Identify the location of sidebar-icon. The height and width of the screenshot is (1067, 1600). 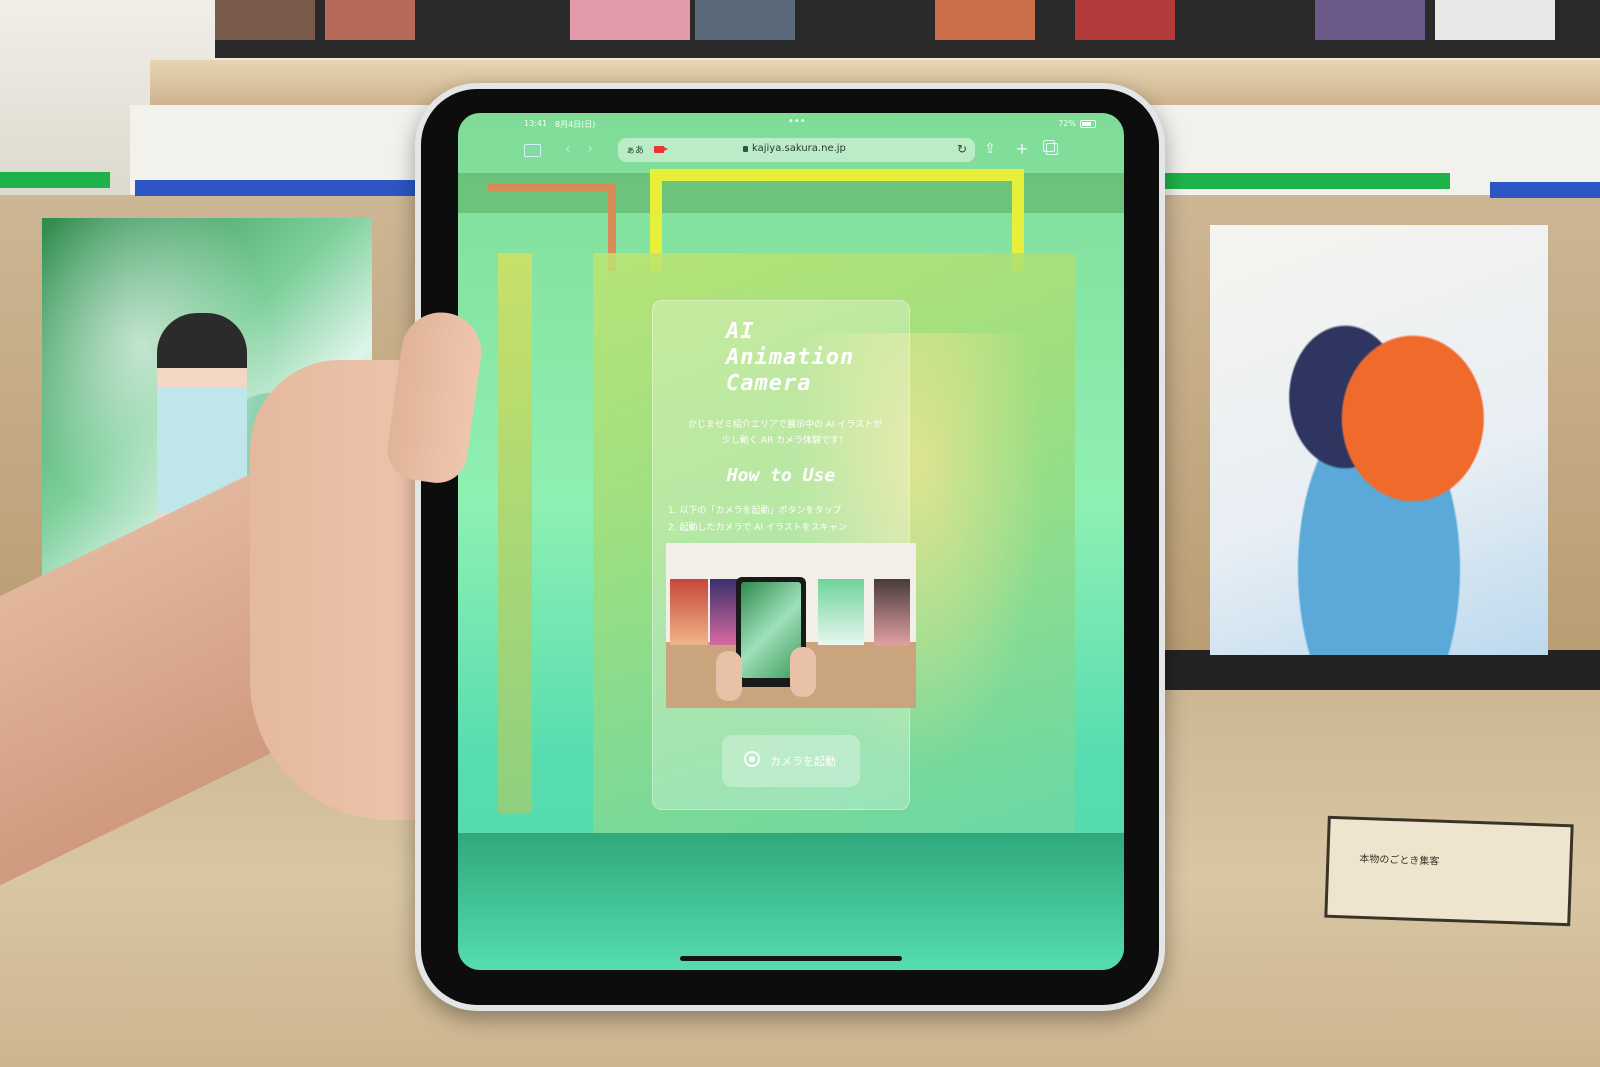
(532, 150).